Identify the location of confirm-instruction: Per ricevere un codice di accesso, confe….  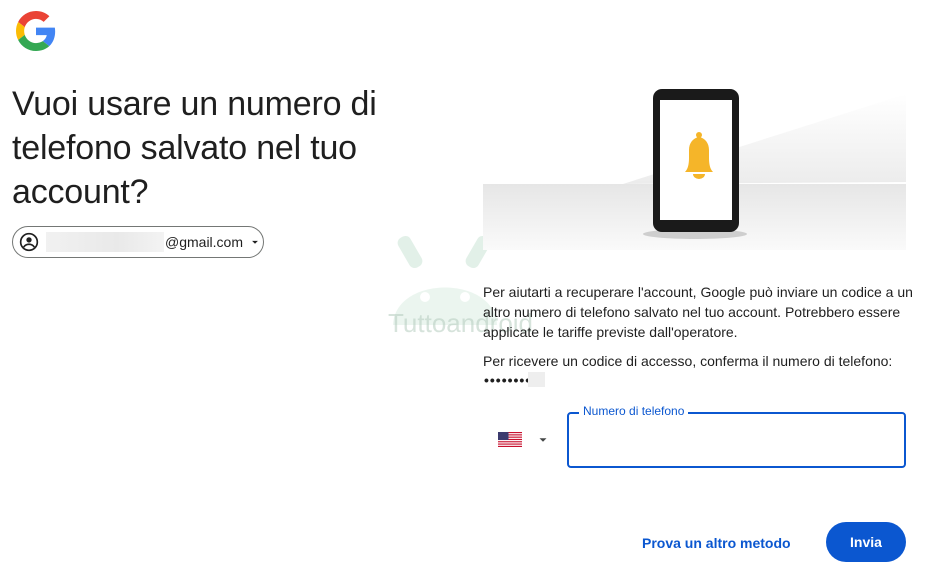
(688, 361).